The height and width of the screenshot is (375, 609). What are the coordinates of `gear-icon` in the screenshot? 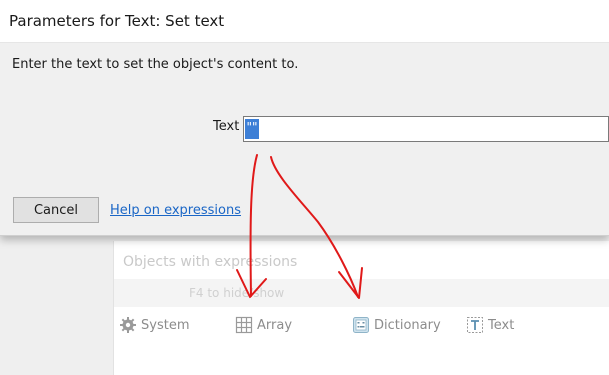 It's located at (128, 325).